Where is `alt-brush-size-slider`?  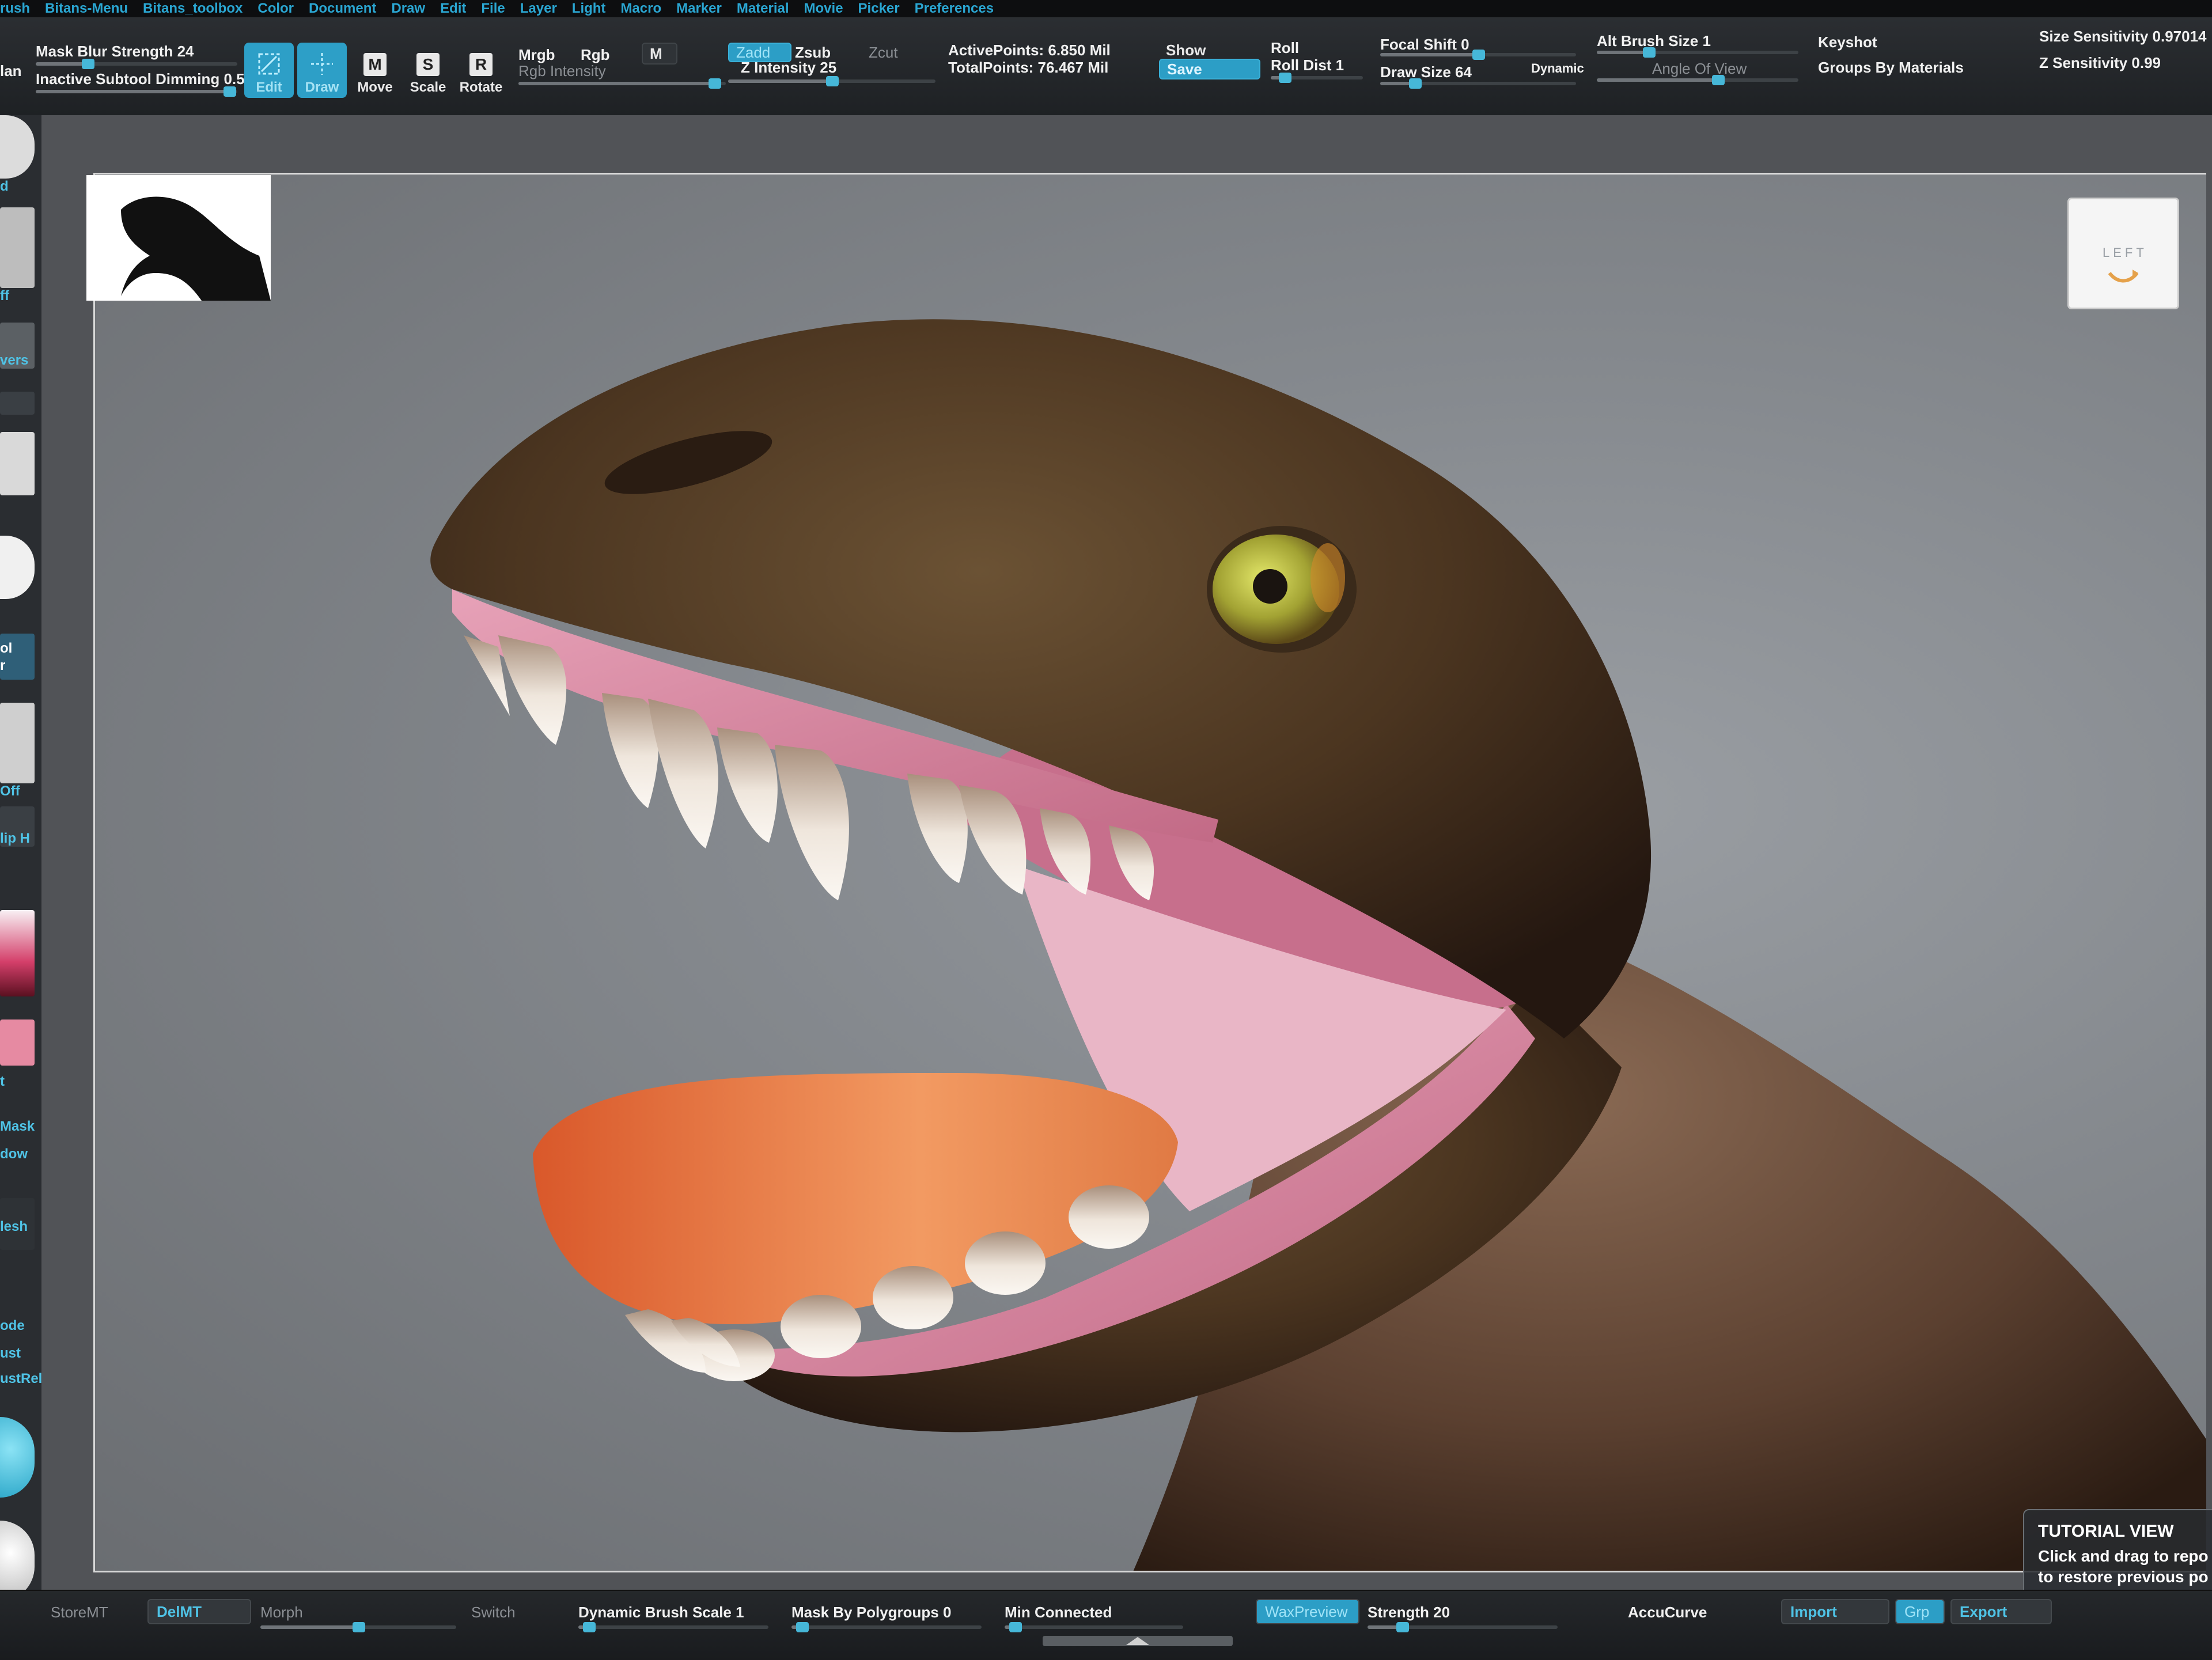
alt-brush-size-slider is located at coordinates (1697, 52).